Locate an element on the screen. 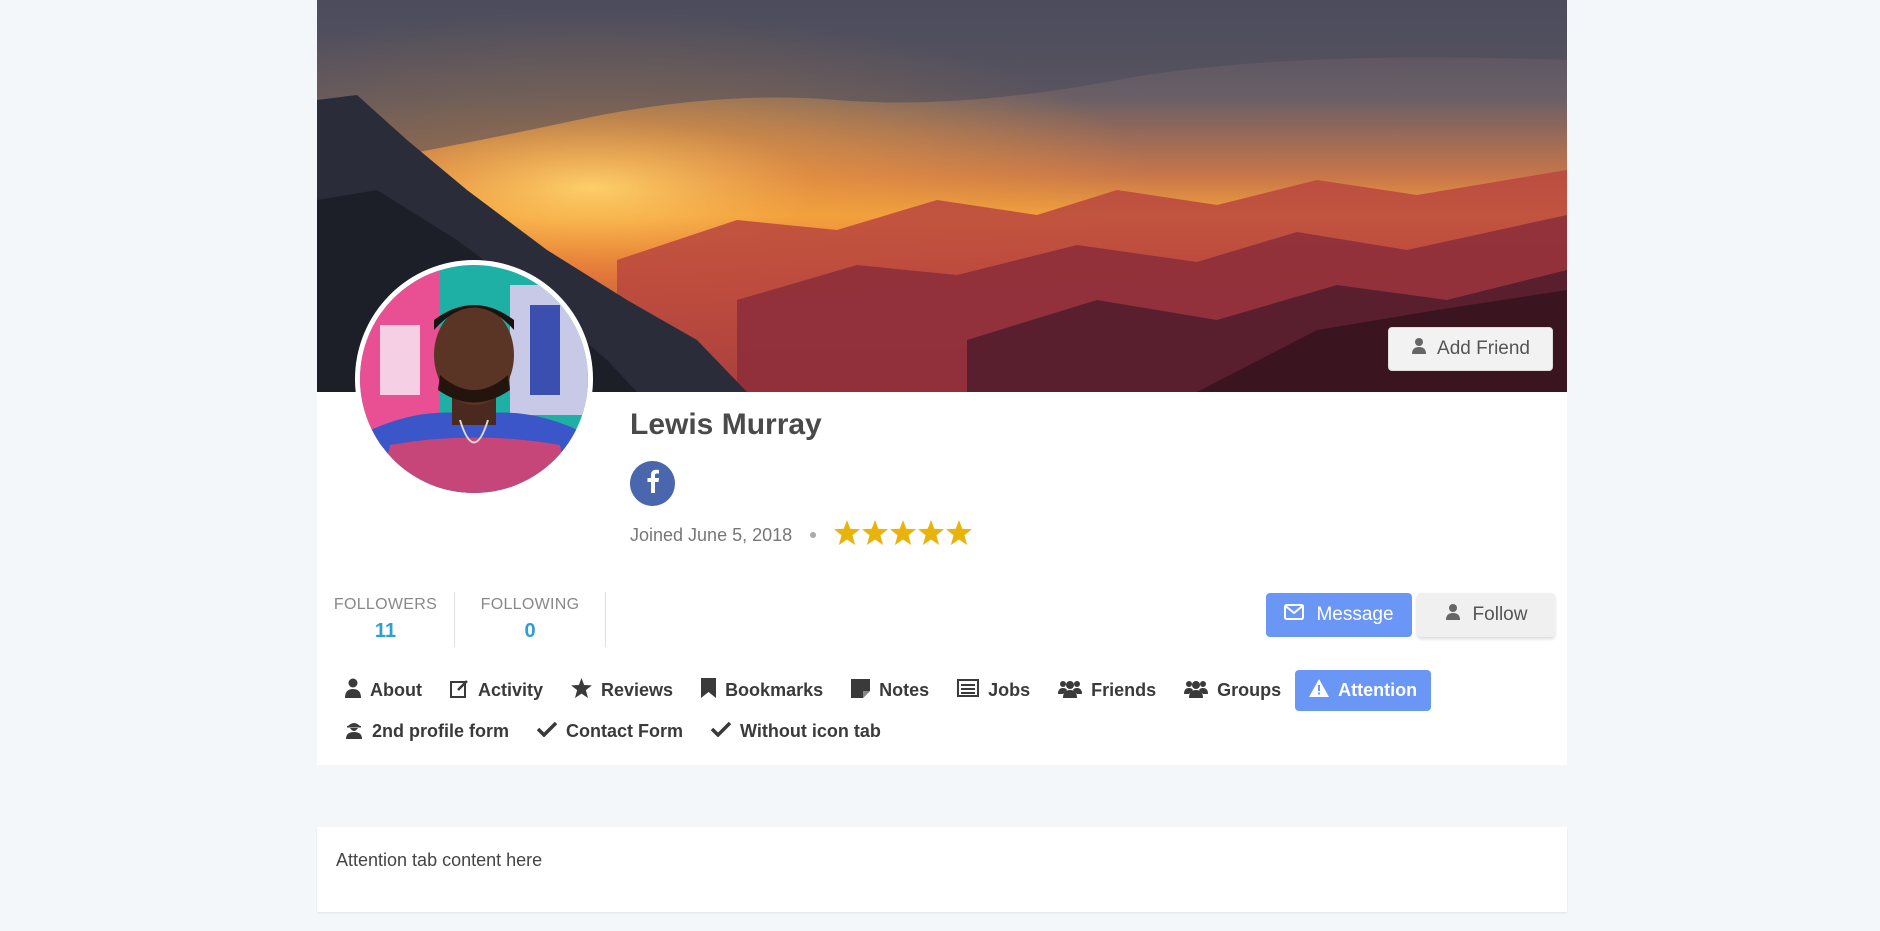  tab-bookmarks: Bookmarks is located at coordinates (762, 690).